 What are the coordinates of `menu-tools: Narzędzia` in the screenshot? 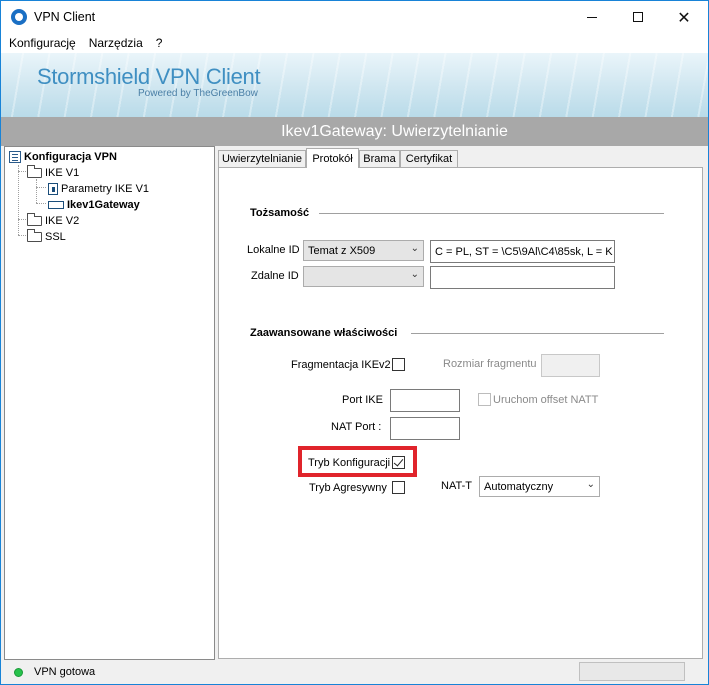 It's located at (116, 43).